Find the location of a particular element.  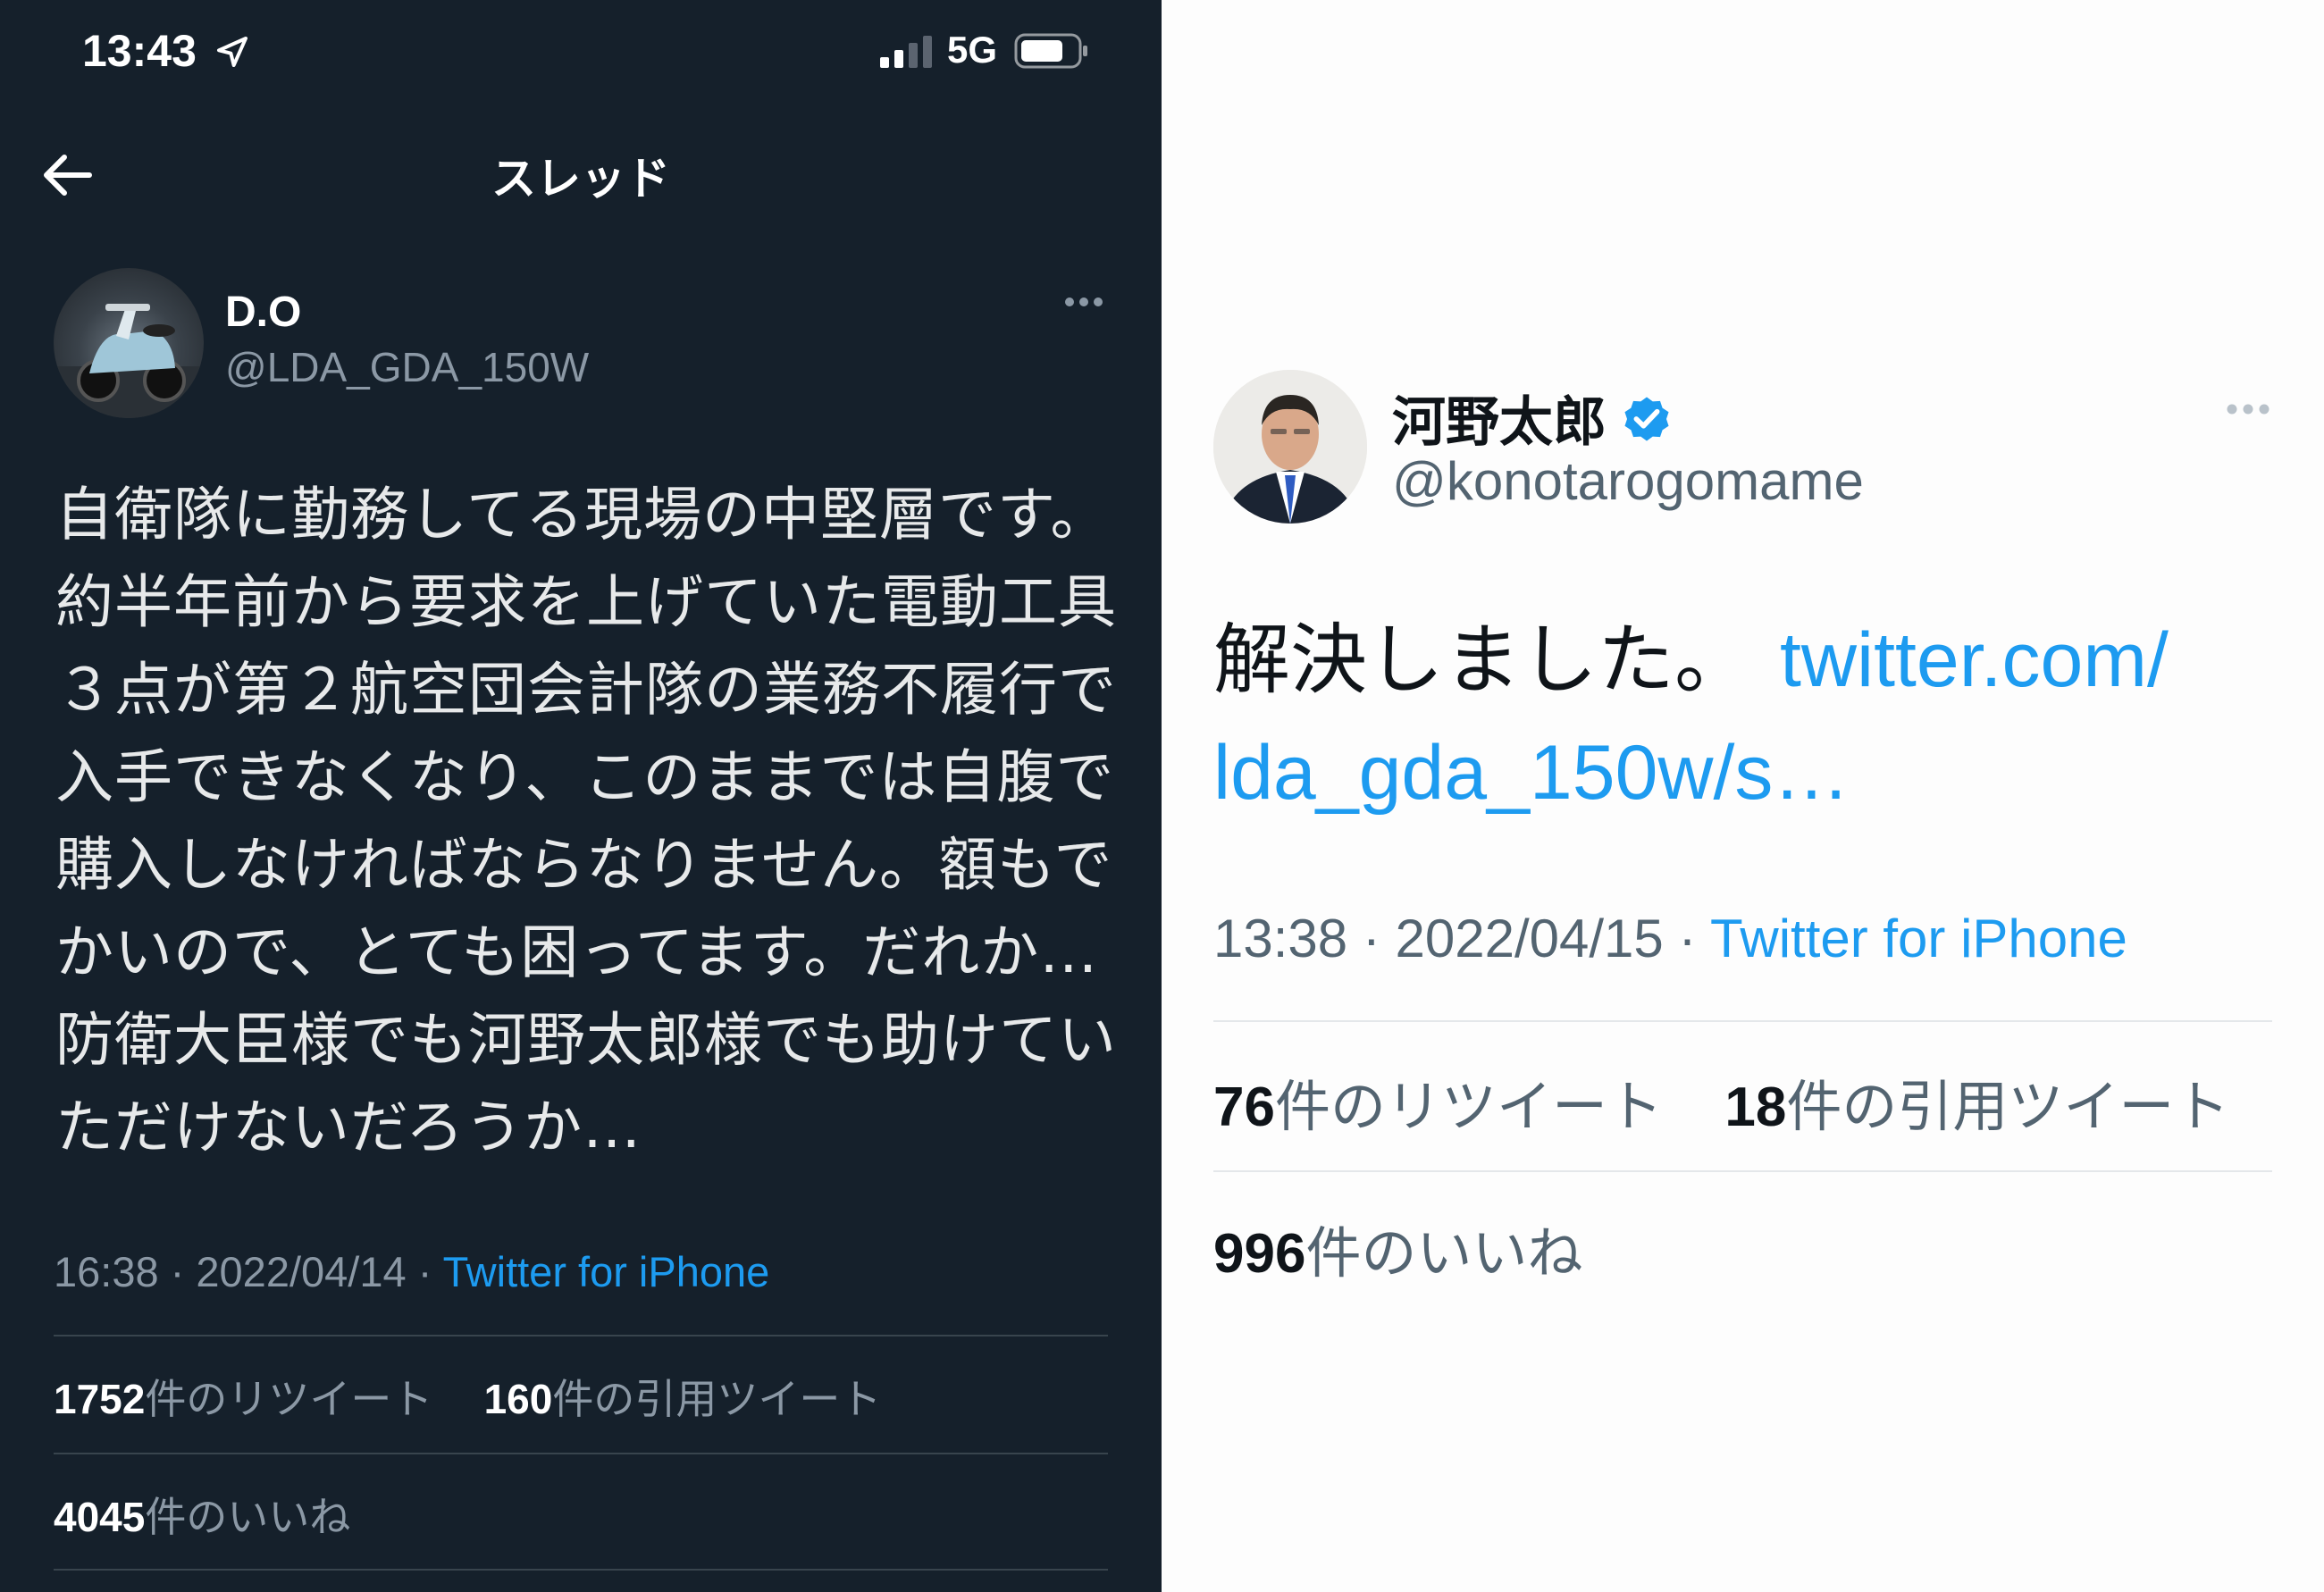

like-stat: 4045件のいいね is located at coordinates (202, 1515).